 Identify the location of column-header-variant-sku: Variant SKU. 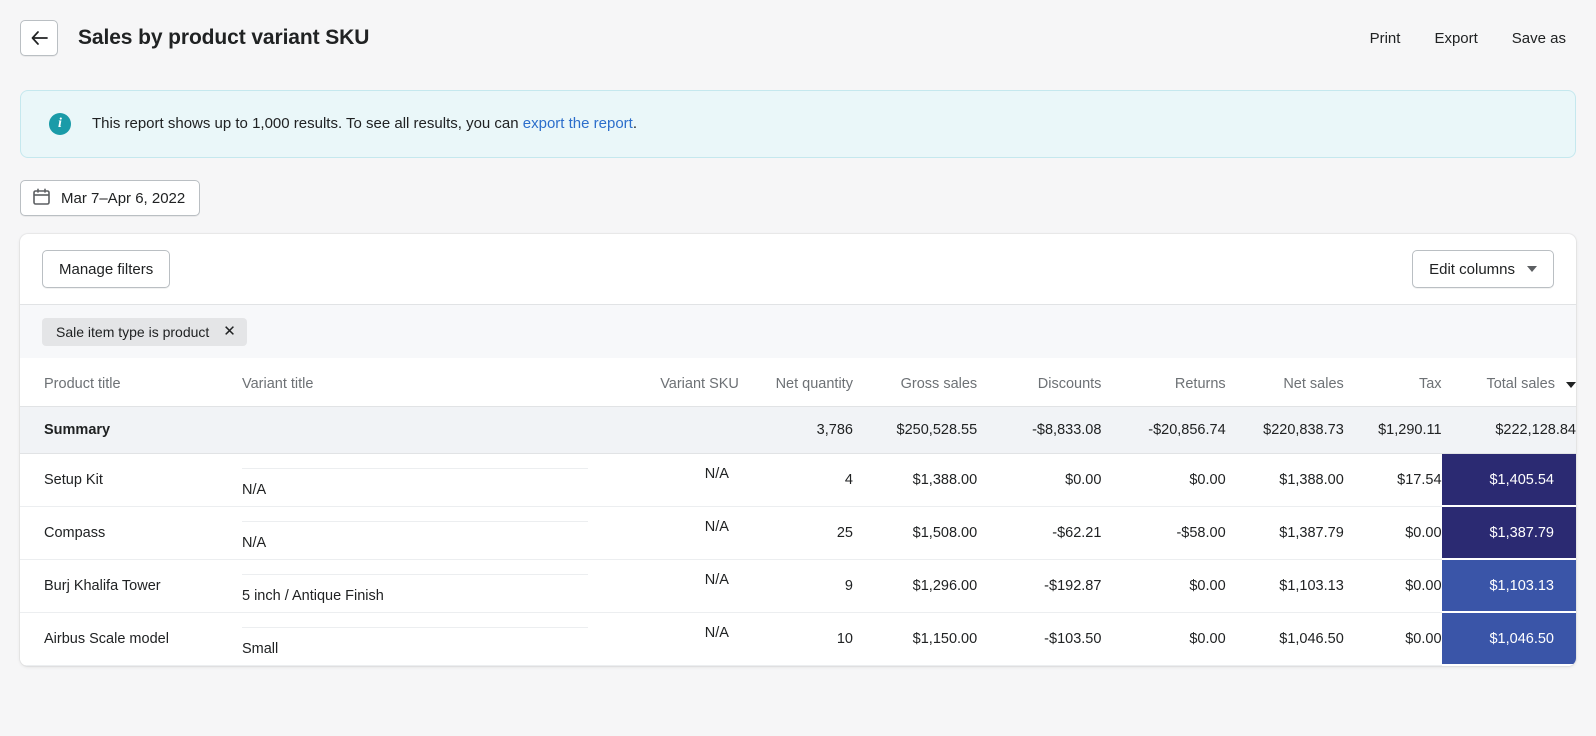
(663, 382).